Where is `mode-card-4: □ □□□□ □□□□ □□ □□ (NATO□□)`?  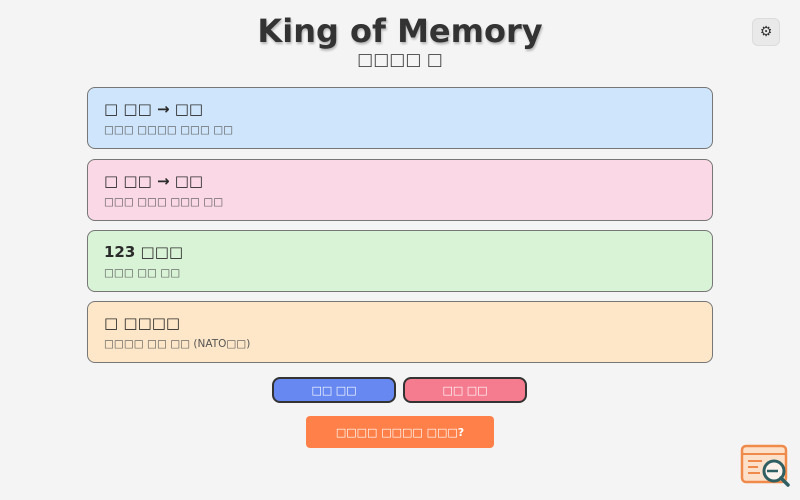
mode-card-4: □ □□□□ □□□□ □□ □□ (NATO□□) is located at coordinates (400, 332).